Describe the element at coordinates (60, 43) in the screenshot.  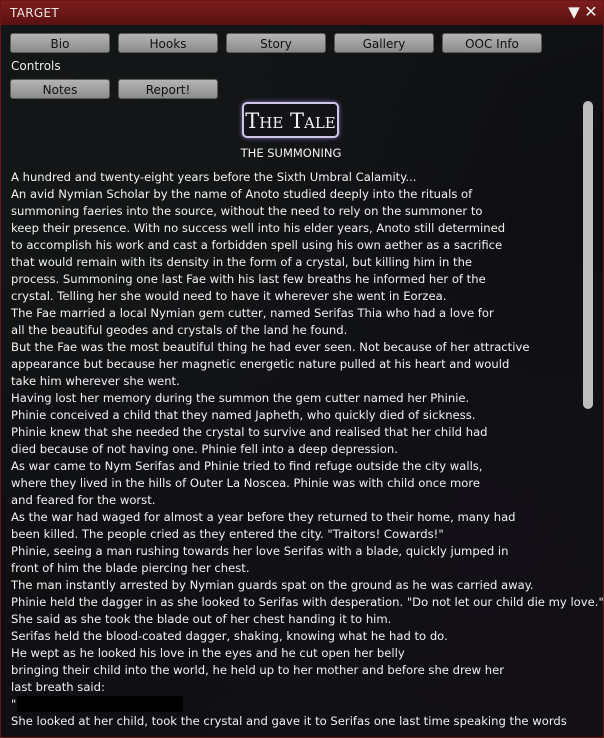
I see `bio-button: Bio` at that location.